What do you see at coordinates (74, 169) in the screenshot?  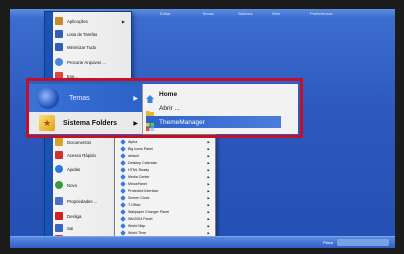 I see `start-menu-item-label: Ajudas` at bounding box center [74, 169].